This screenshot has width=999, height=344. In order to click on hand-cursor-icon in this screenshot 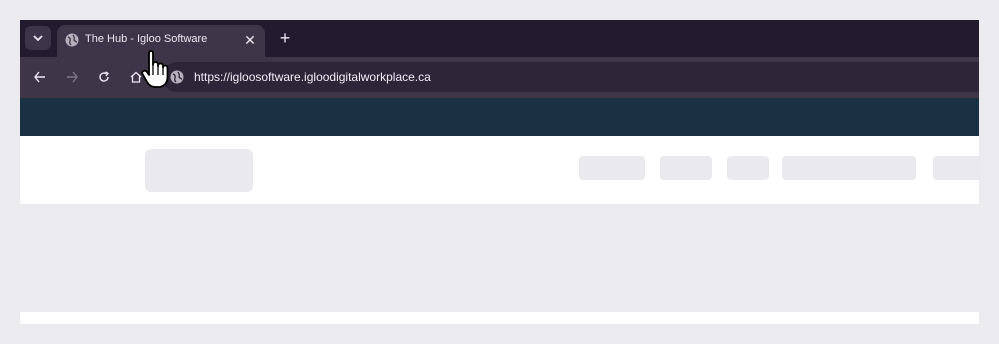, I will do `click(155, 69)`.